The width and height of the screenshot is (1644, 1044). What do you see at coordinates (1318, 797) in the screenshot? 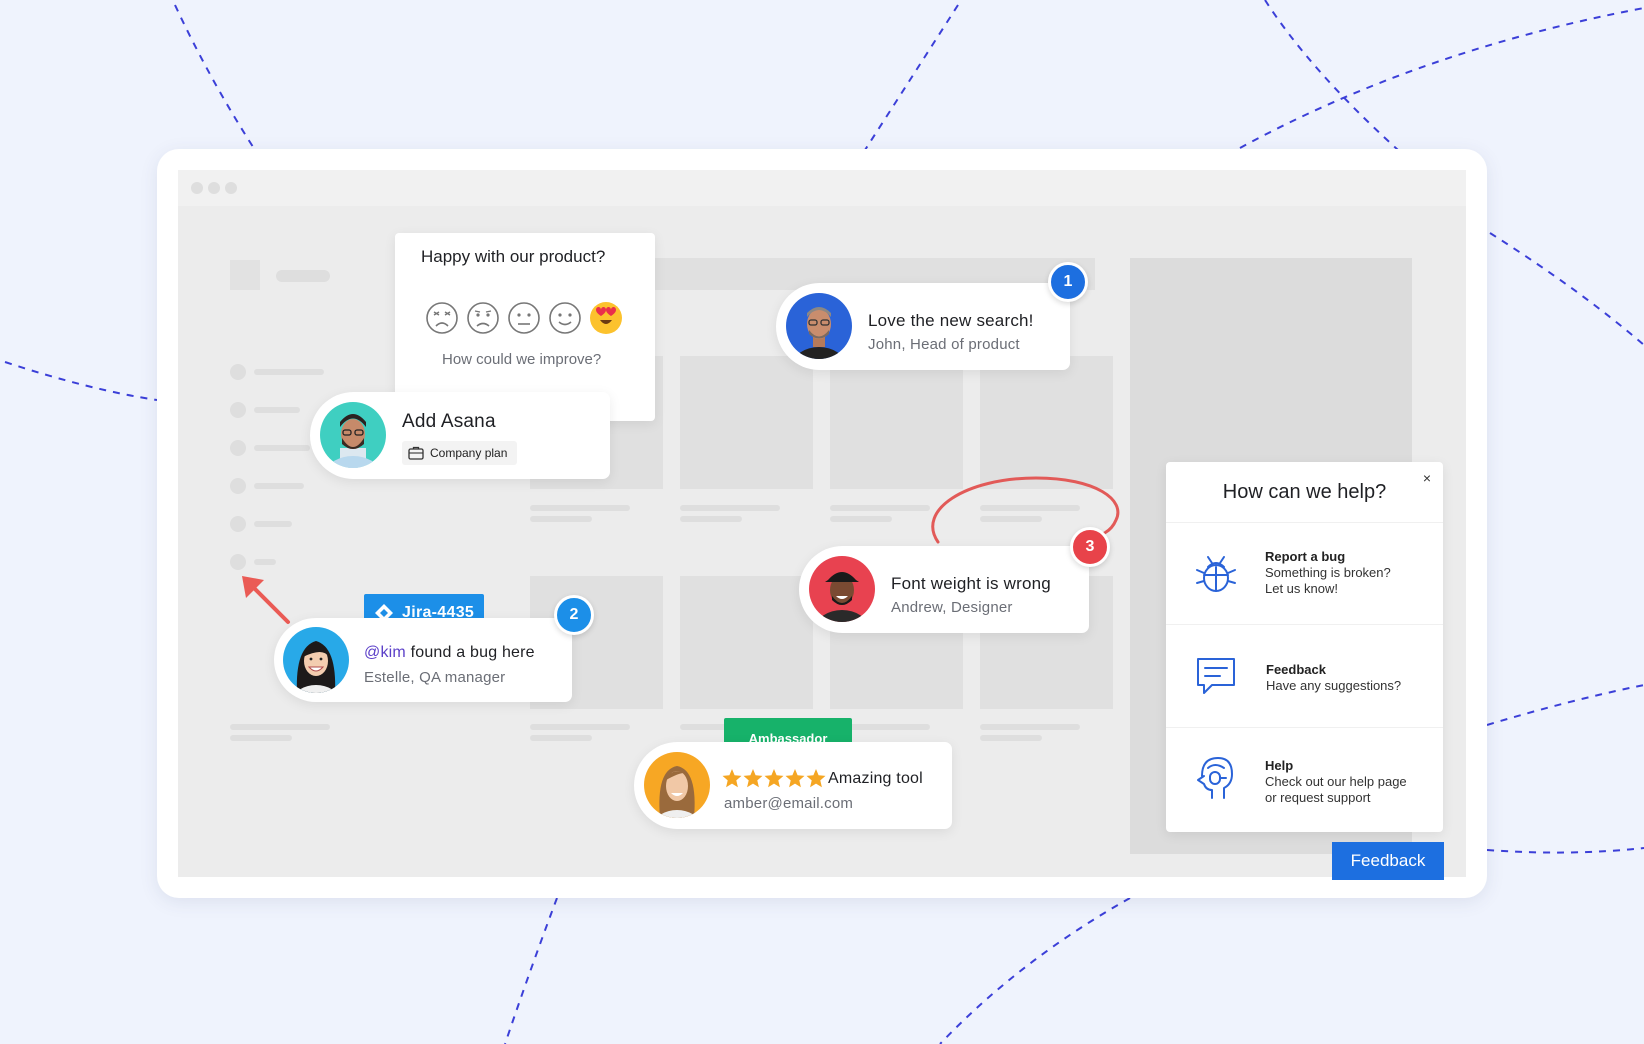
I see `help-item-desc: or request support` at bounding box center [1318, 797].